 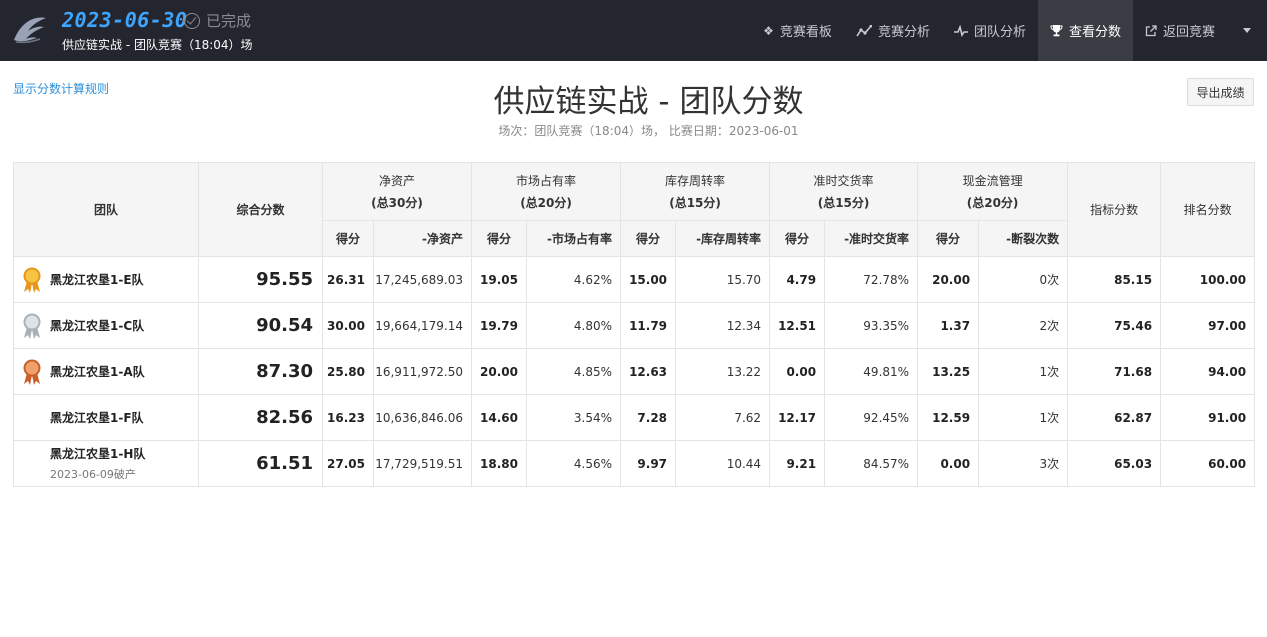 I want to click on sub-header-value: -断裂次数, so click(x=1023, y=238).